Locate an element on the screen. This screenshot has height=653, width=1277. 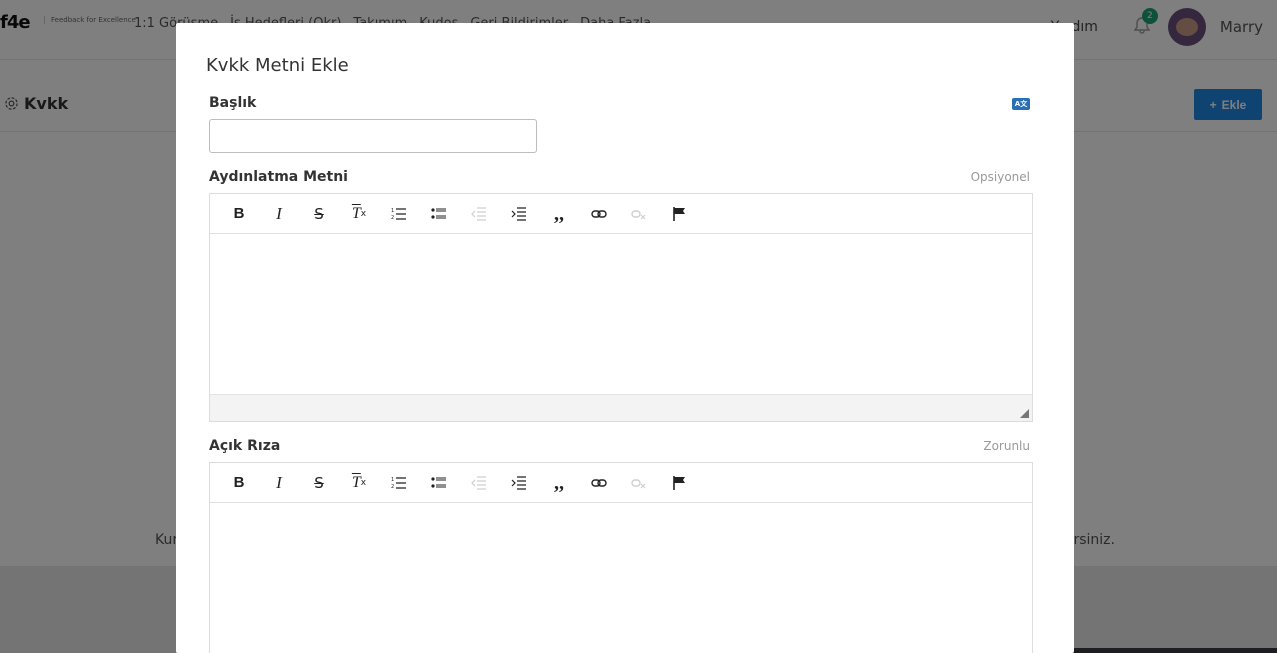
disclosure-label: Aydınlatma Metni is located at coordinates (278, 177).